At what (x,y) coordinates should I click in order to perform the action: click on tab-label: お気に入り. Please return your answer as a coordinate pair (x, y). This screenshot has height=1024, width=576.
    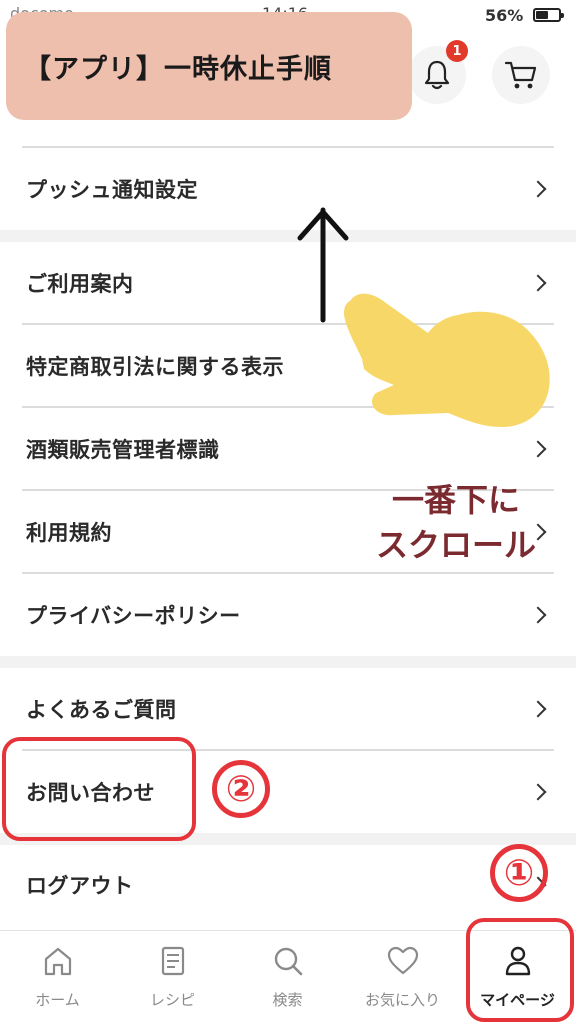
    Looking at the image, I should click on (402, 1000).